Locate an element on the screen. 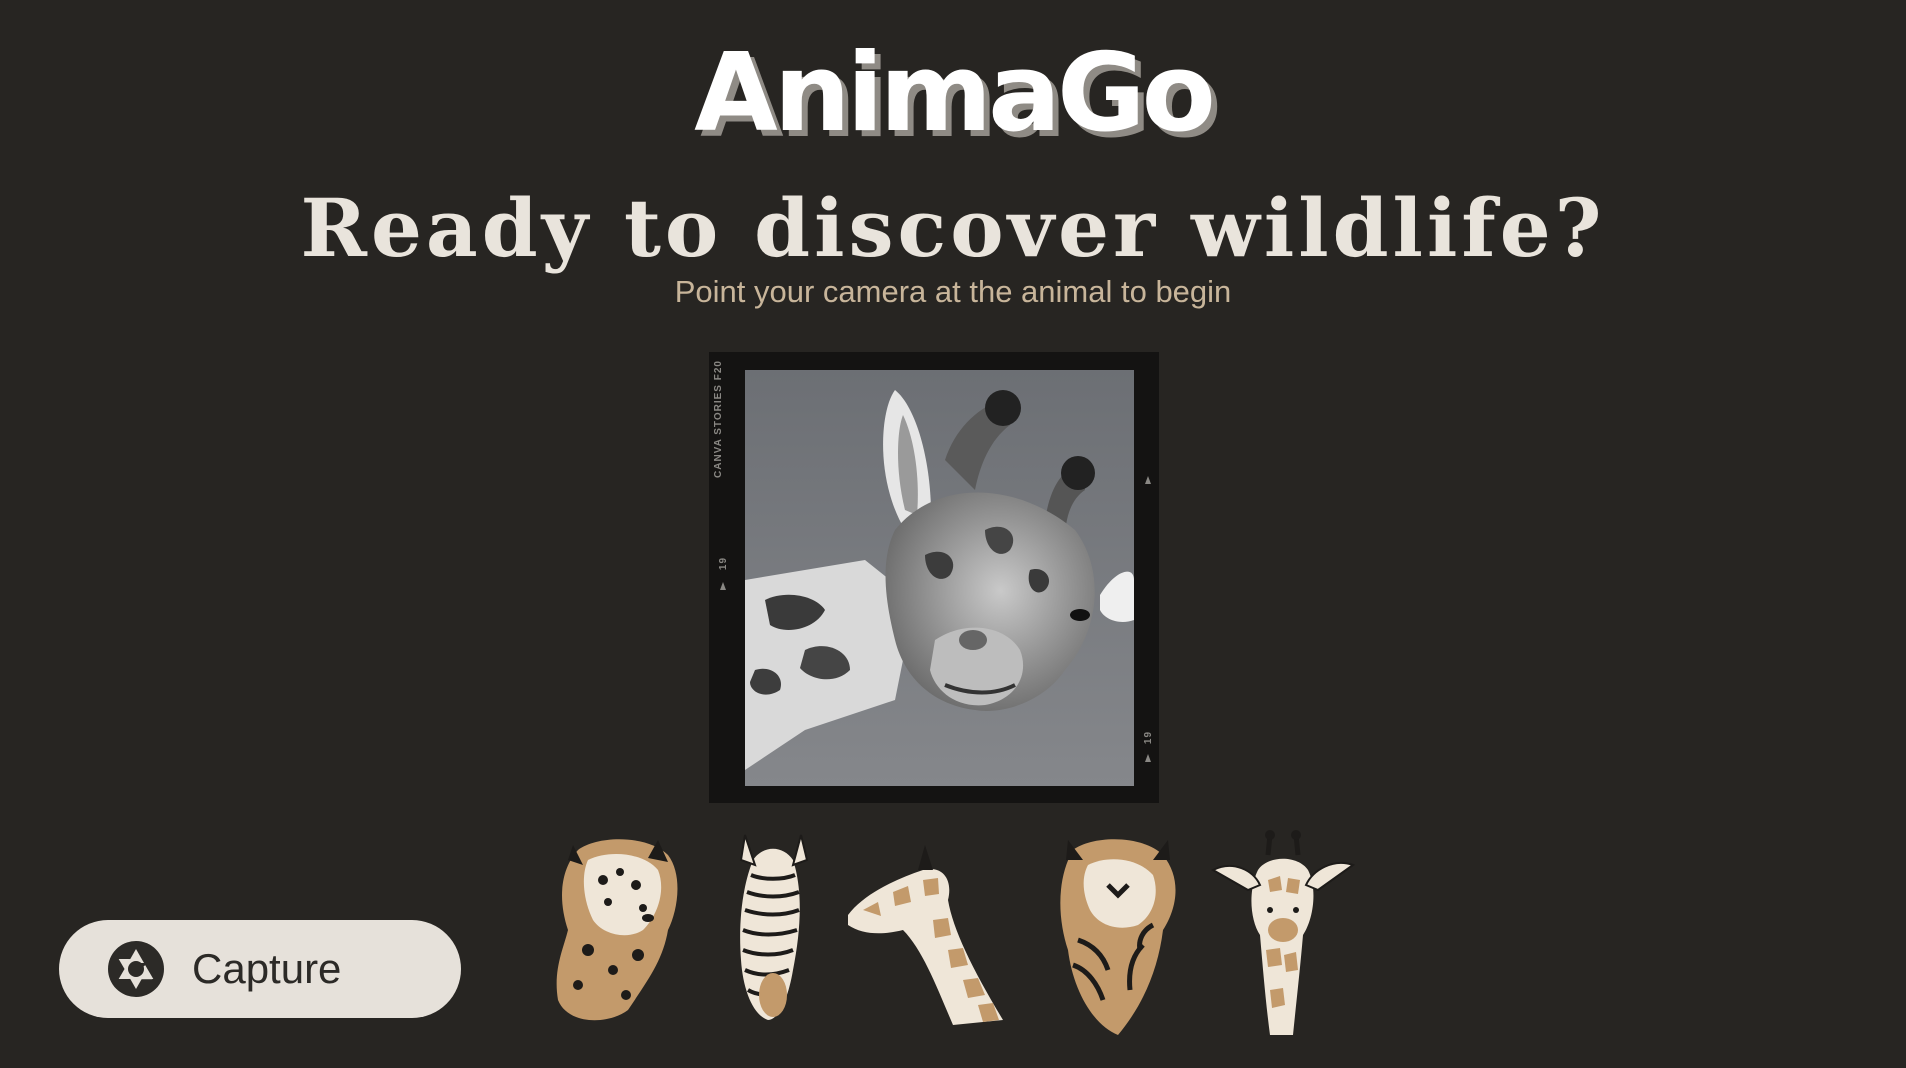  page-subtitle: Point your camera at the animal to begin is located at coordinates (953, 291).